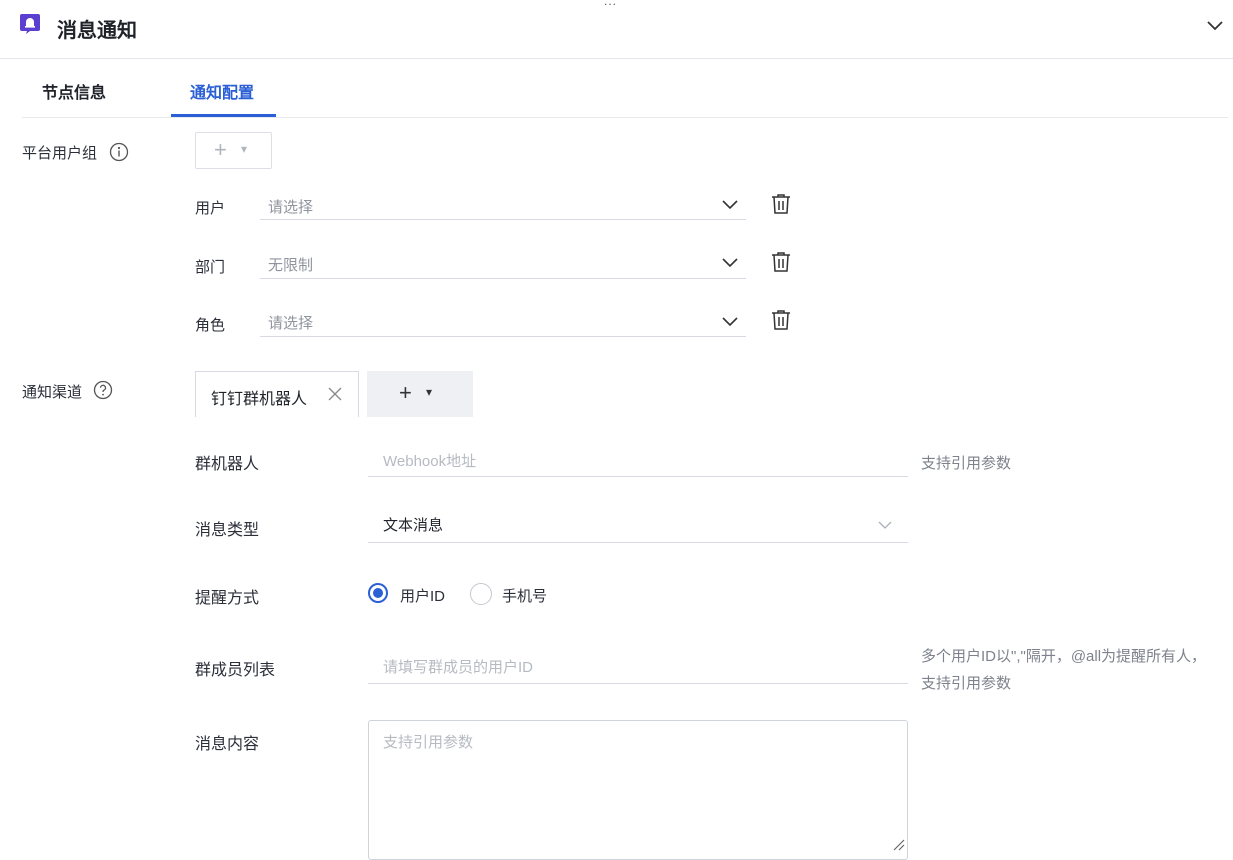  I want to click on add-channel-button: + ▾, so click(420, 394).